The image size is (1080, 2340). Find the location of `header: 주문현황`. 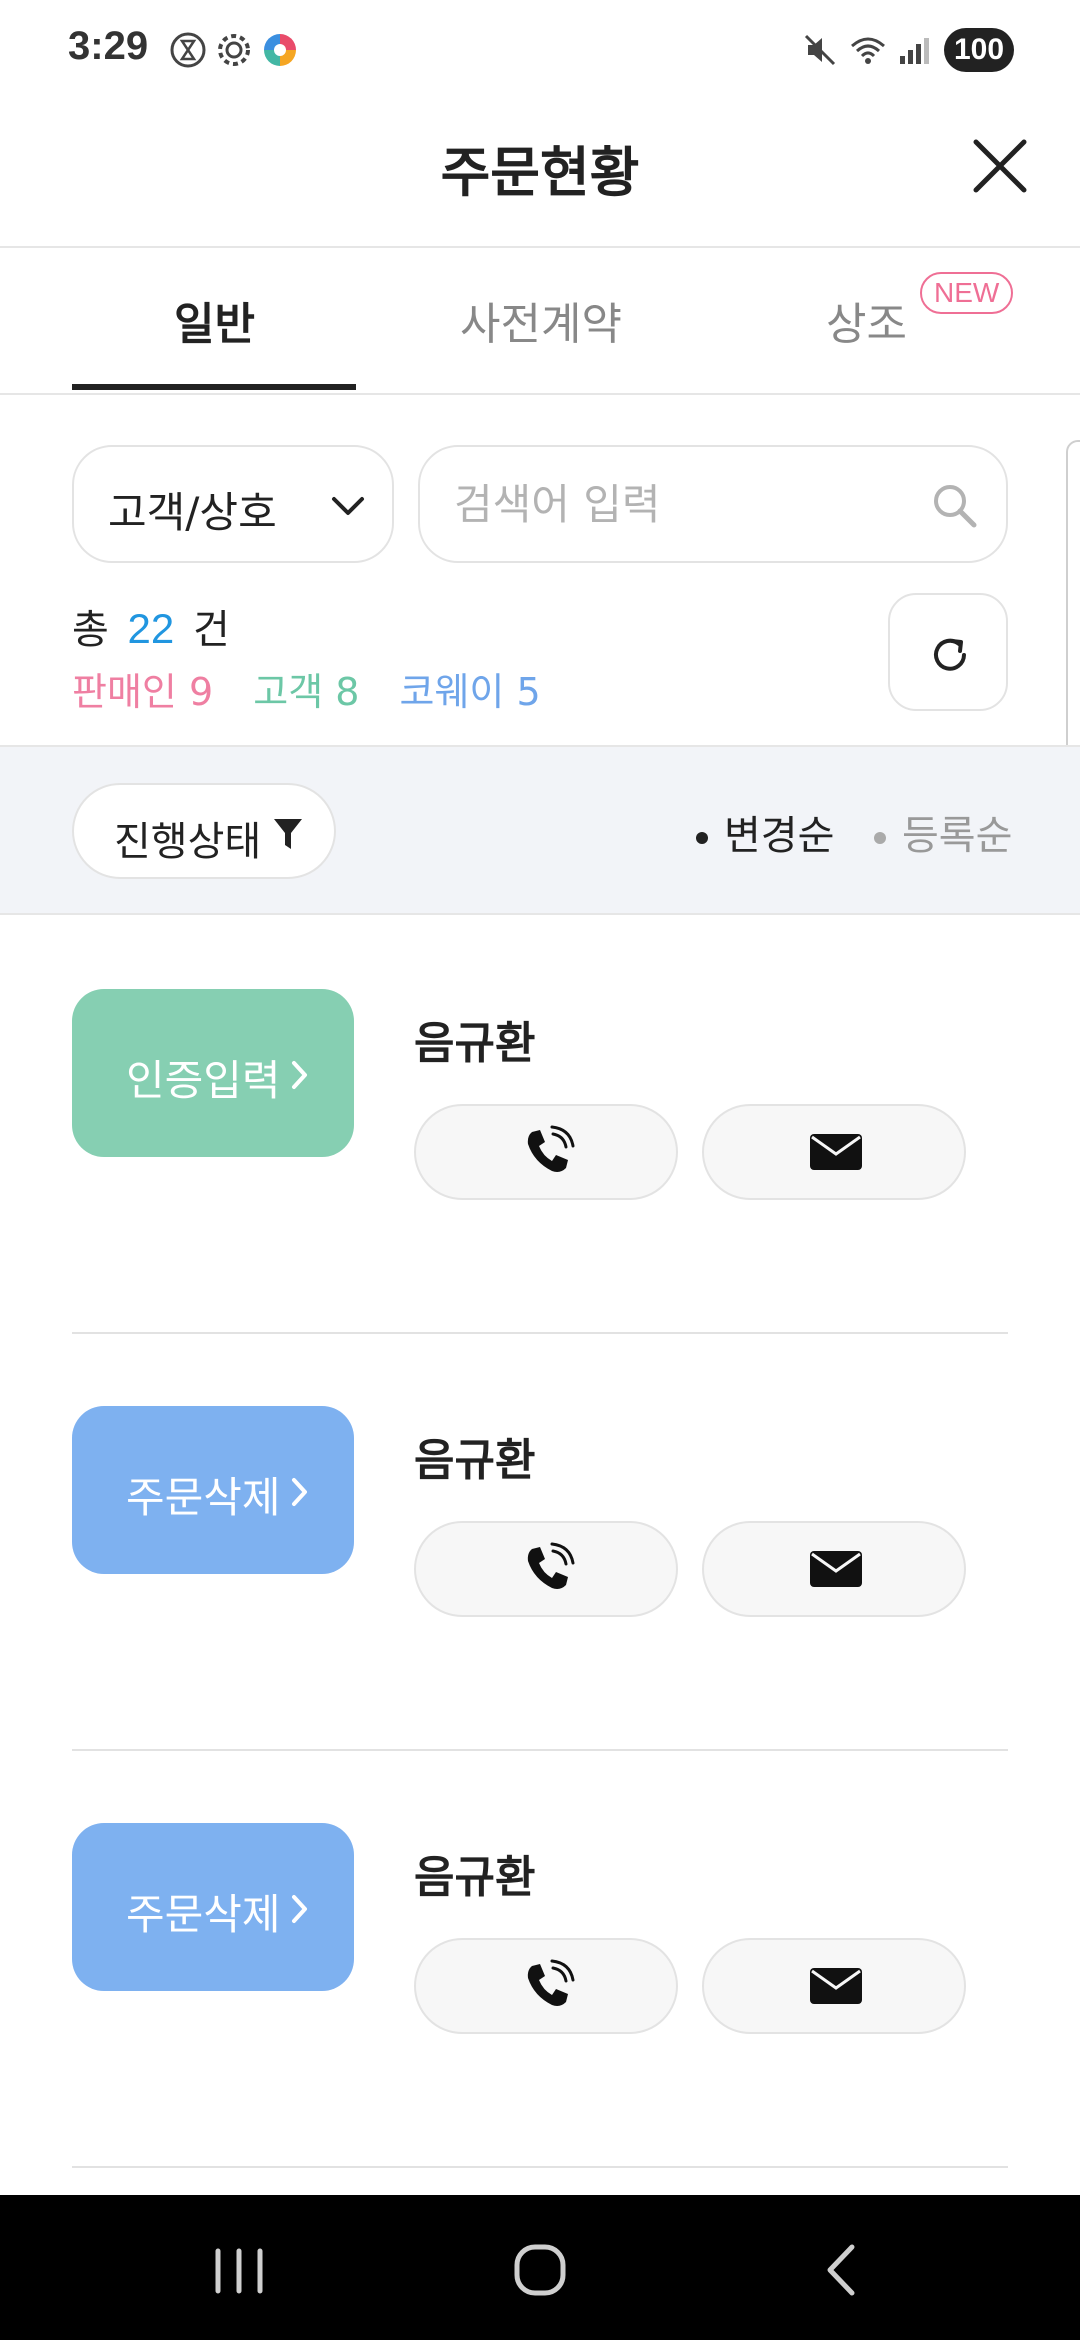

header: 주문현황 is located at coordinates (540, 174).